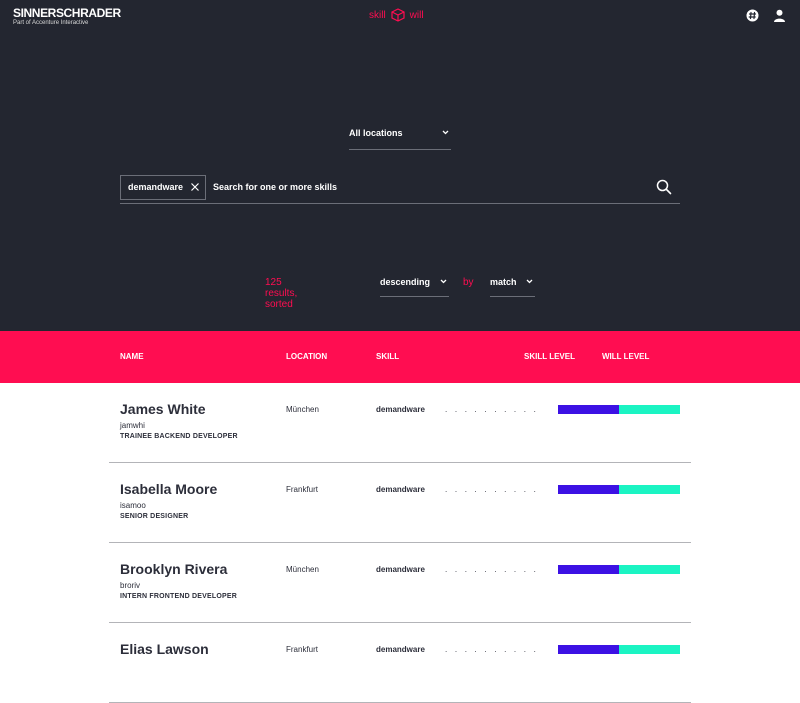 This screenshot has height=703, width=800. I want to click on column-header-location: LOCATION, so click(306, 356).